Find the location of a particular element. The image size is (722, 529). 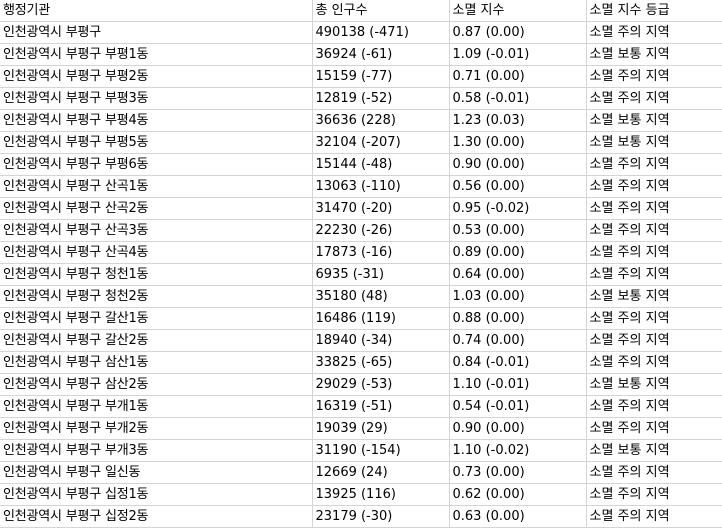

cell-extinction-index: 0.73 (0.00) is located at coordinates (518, 472).